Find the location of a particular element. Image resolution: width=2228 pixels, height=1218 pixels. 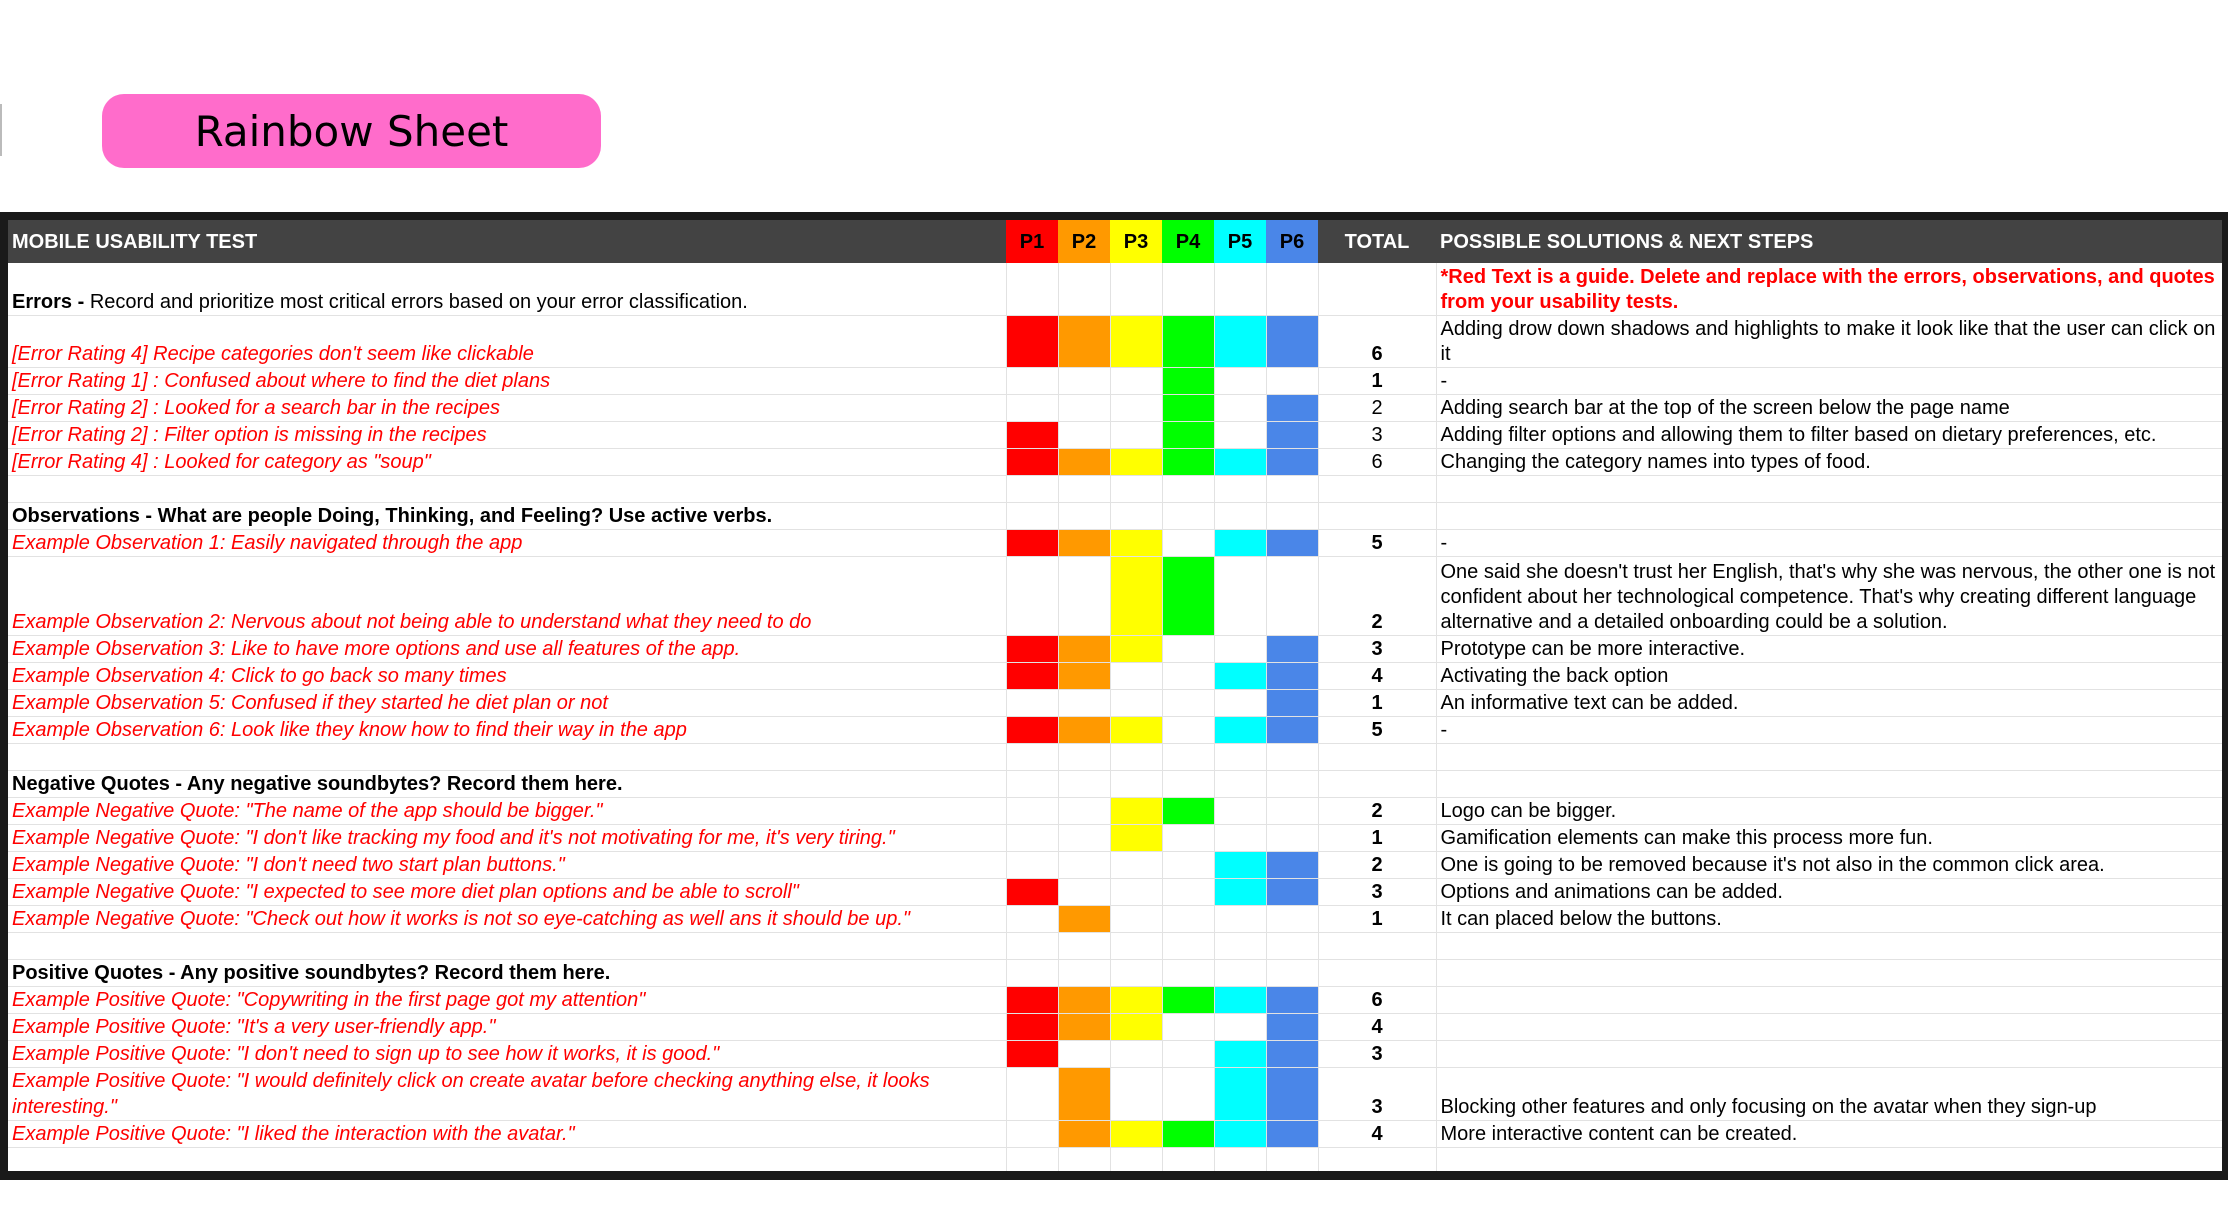

solution-cell: Activating the back option is located at coordinates (1829, 676).